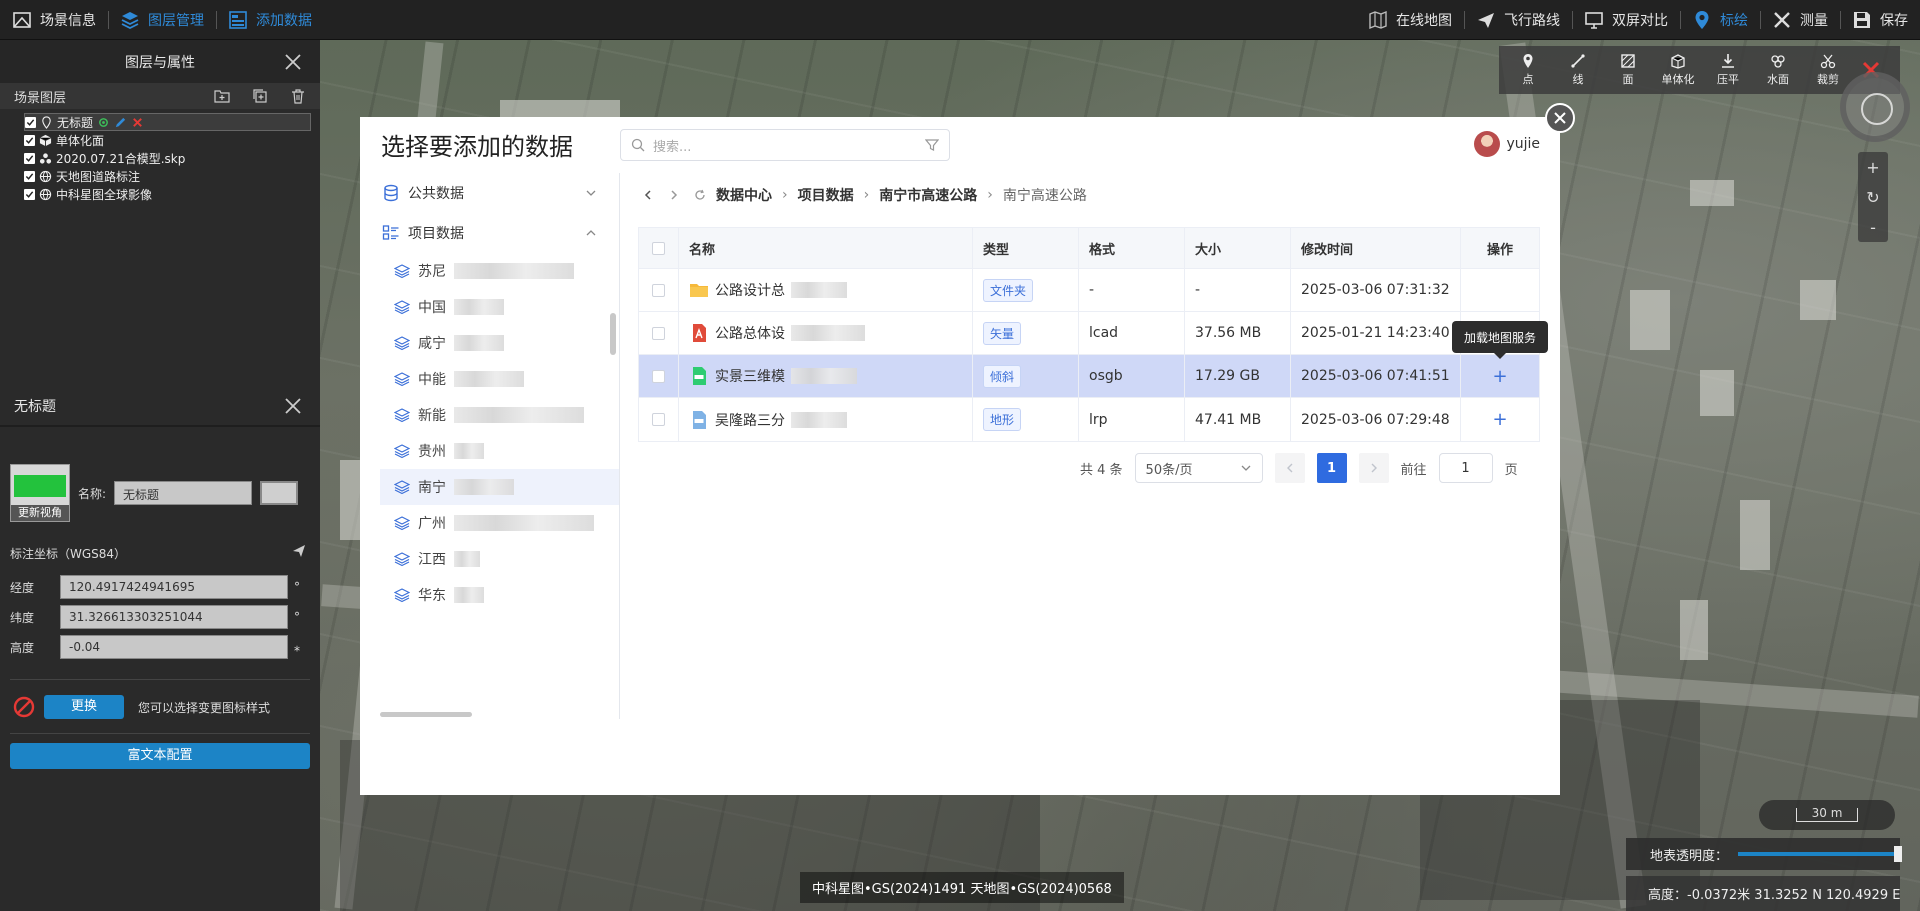 The height and width of the screenshot is (911, 1920). What do you see at coordinates (174, 617) in the screenshot?
I see `latitude-input: 31.326613303251044` at bounding box center [174, 617].